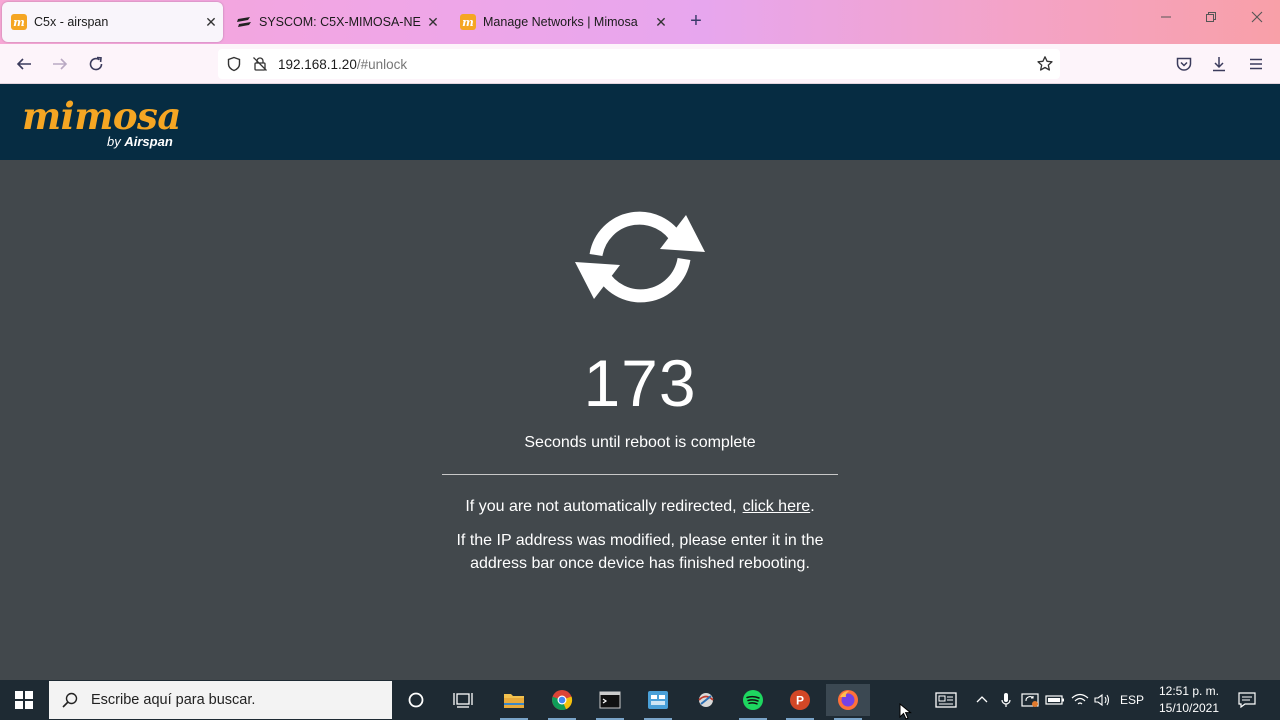 This screenshot has width=1280, height=720. I want to click on forward-arrow-icon, so click(60, 64).